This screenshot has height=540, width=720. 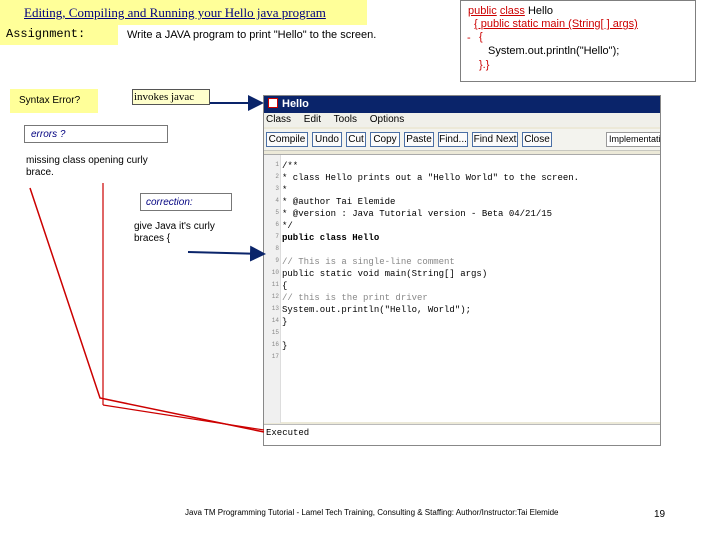 I want to click on error-callout-line, so click(x=147, y=310).